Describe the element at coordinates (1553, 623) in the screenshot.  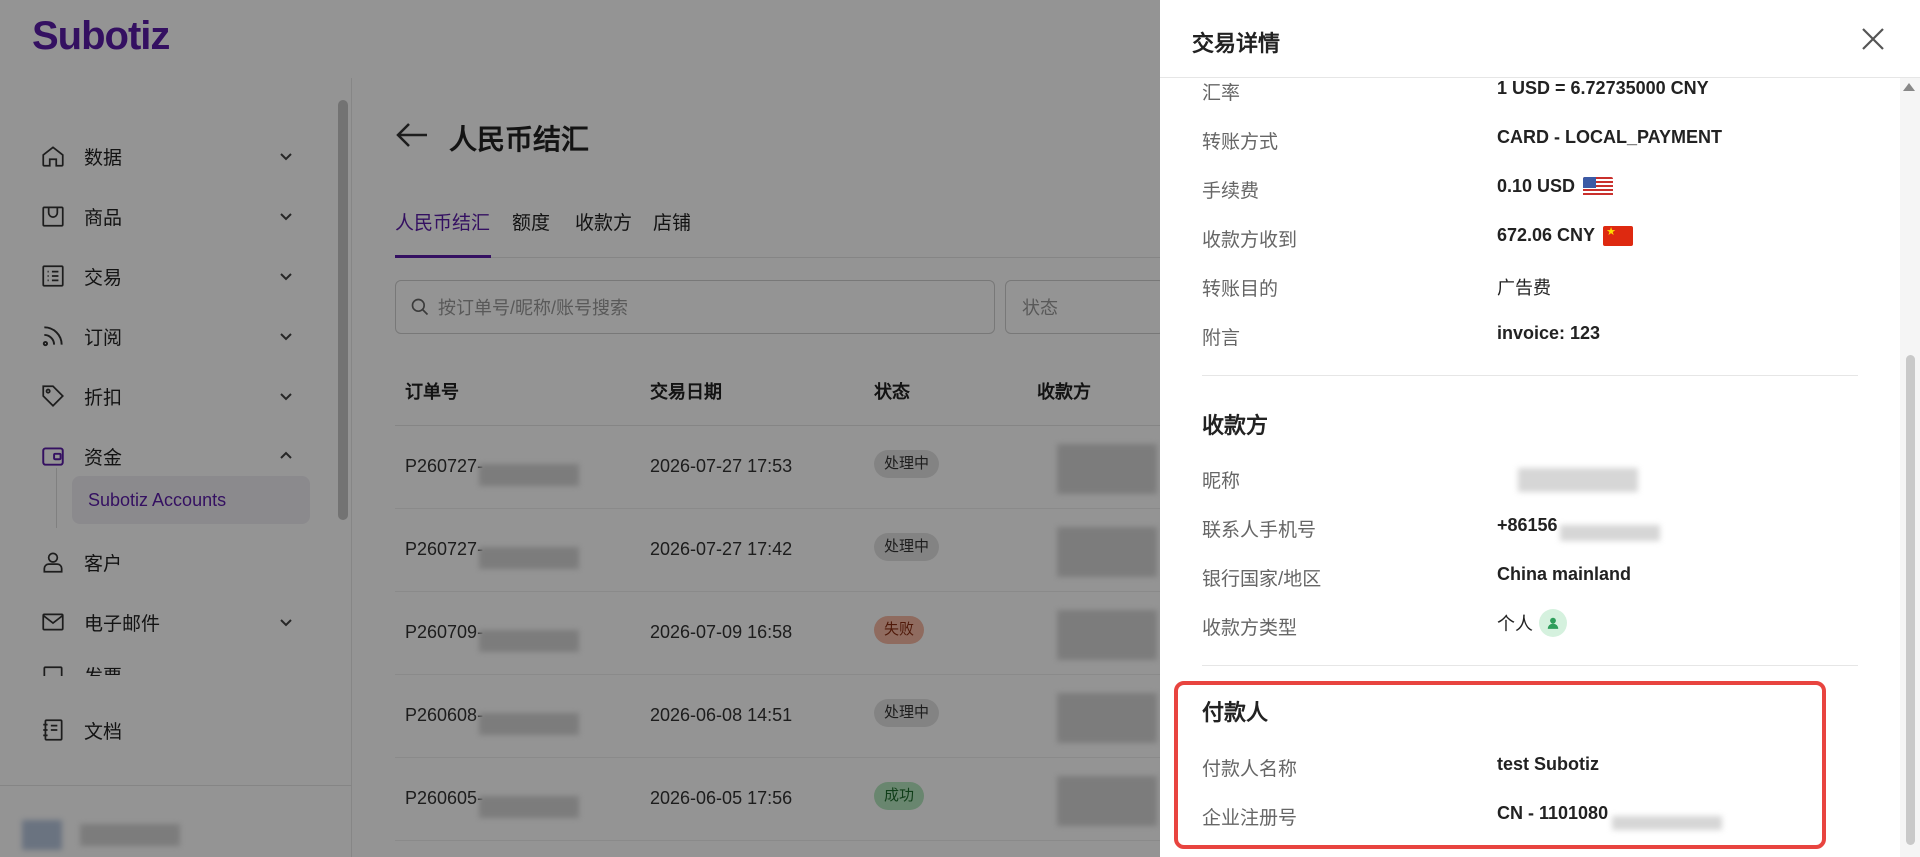
I see `person-icon` at that location.